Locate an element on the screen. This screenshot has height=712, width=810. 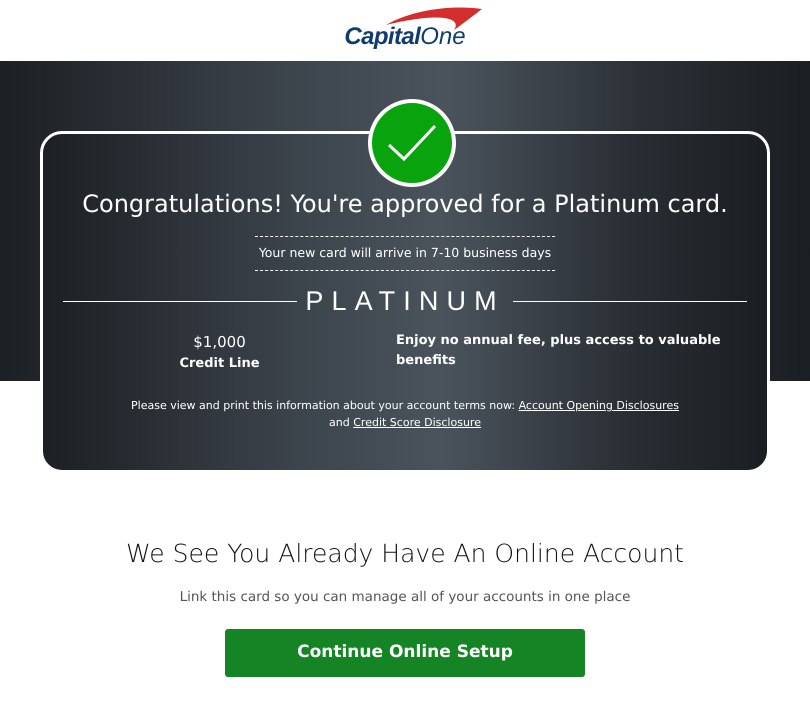
disclosure-link: Account Opening Disclosures is located at coordinates (598, 405).